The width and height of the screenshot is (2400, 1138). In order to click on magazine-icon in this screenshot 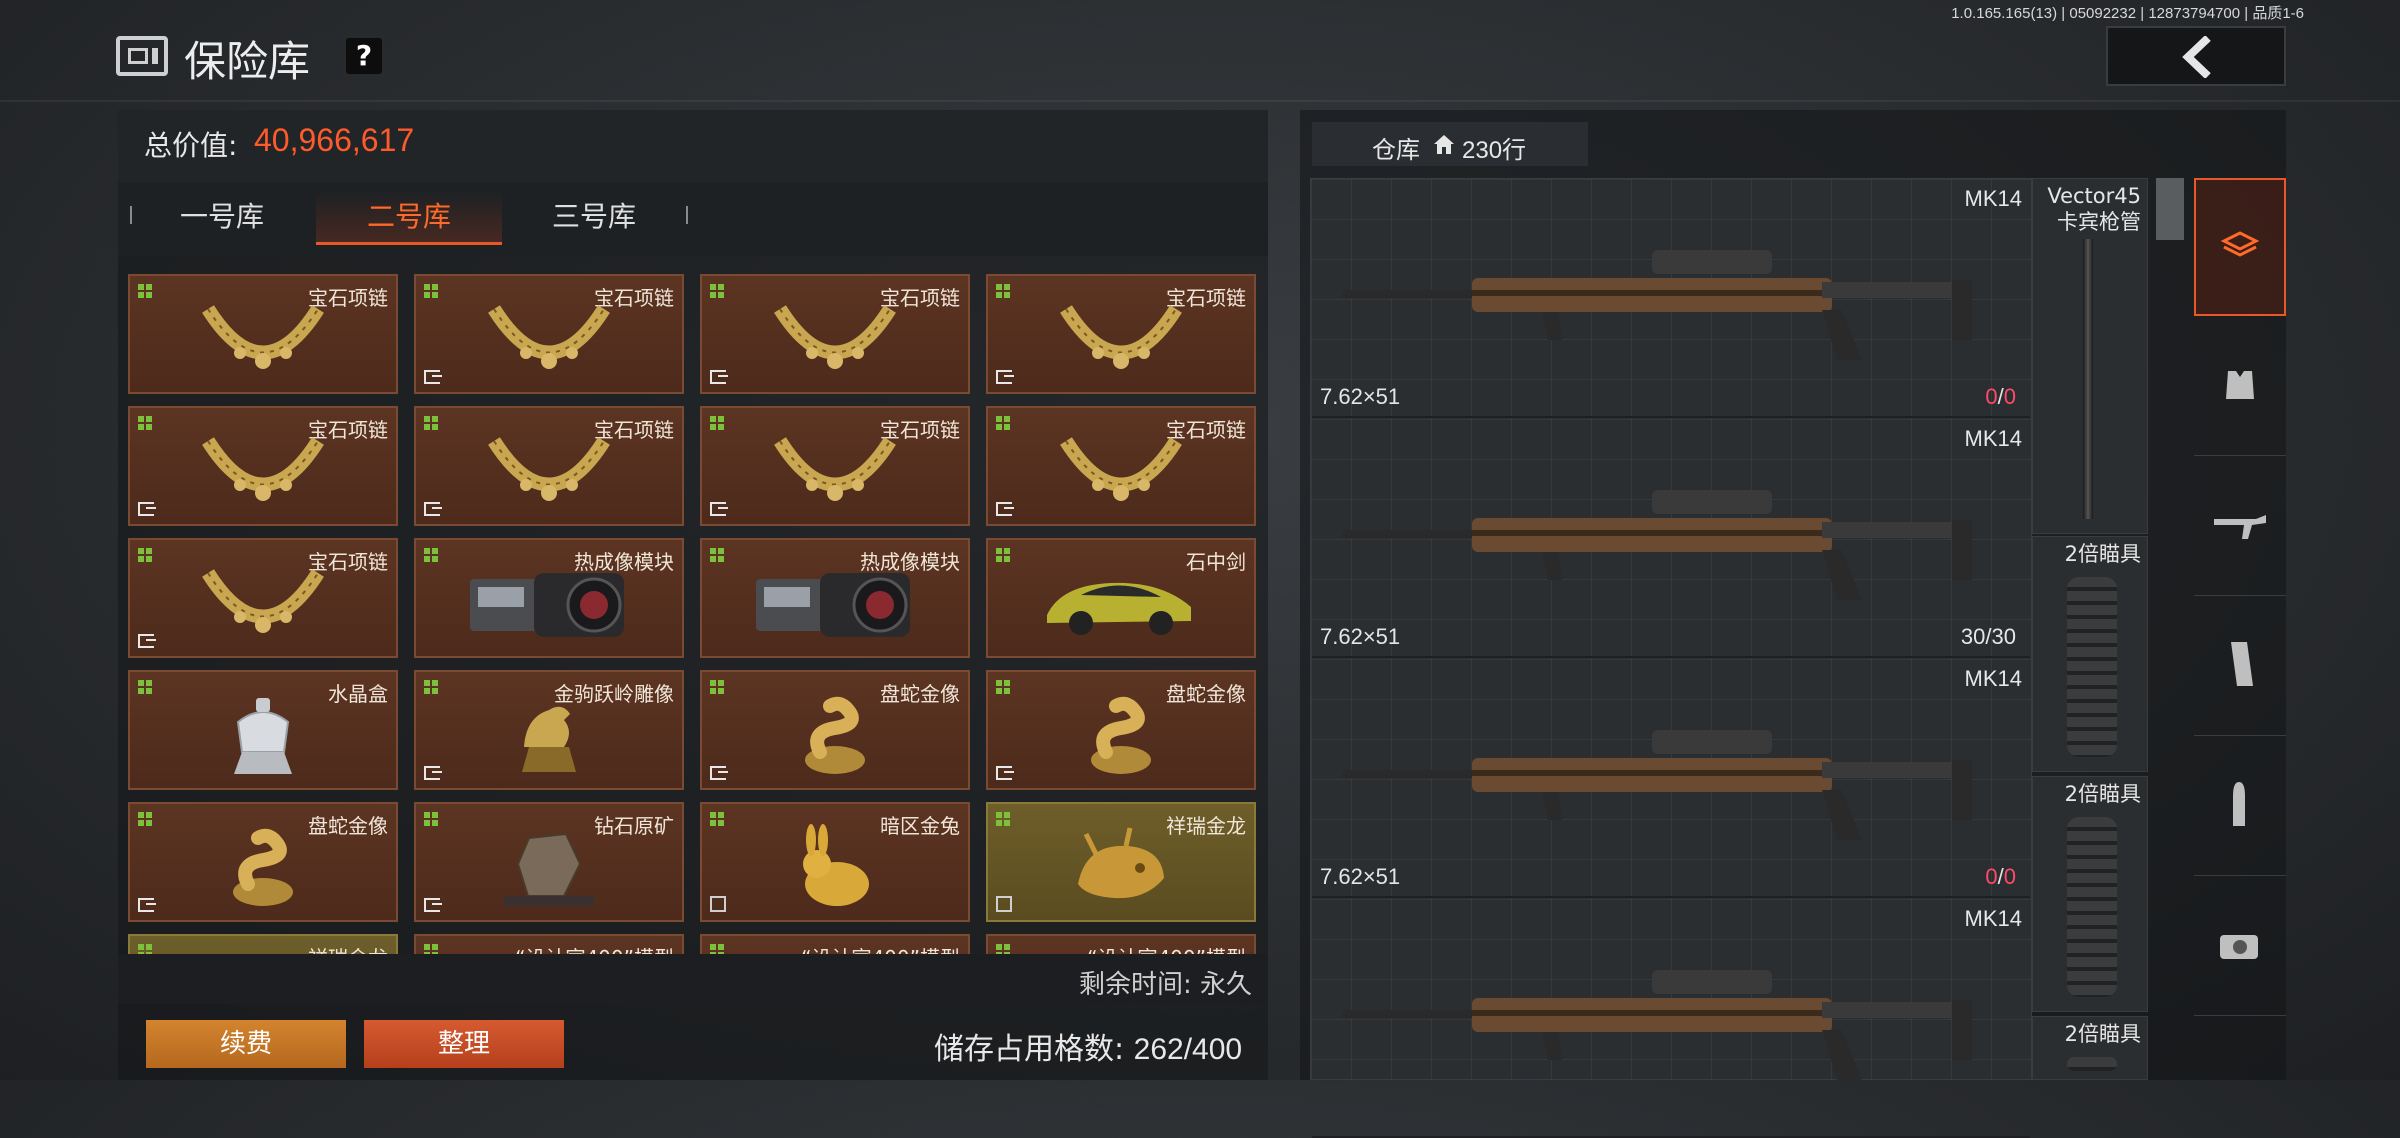, I will do `click(2240, 667)`.